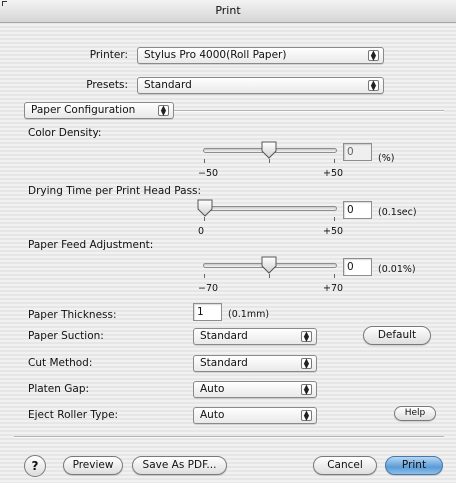 Image resolution: width=456 pixels, height=483 pixels. Describe the element at coordinates (357, 267) in the screenshot. I see `paper-feed-field: 0` at that location.